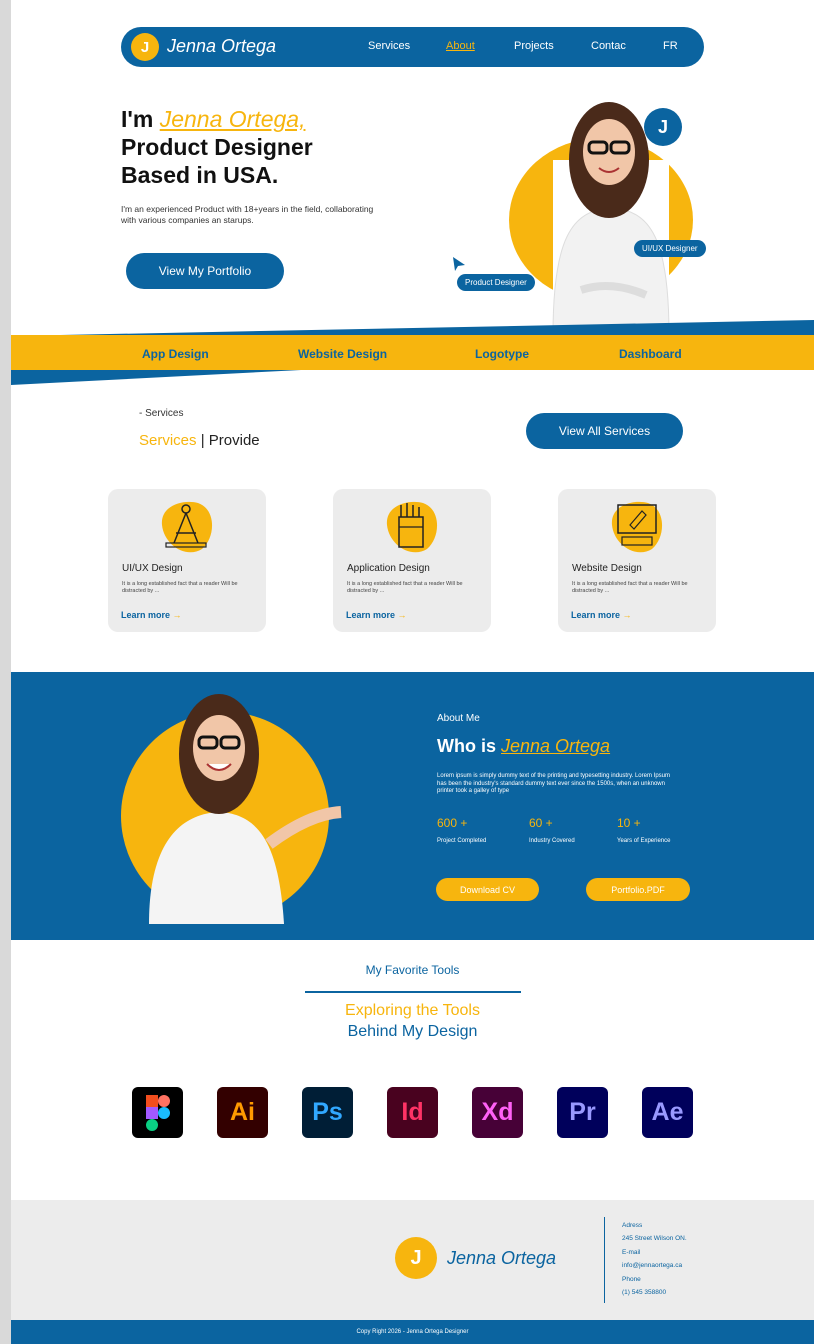 The height and width of the screenshot is (1344, 814). Describe the element at coordinates (556, 746) in the screenshot. I see `about-title-name: Jenna Ortega` at that location.